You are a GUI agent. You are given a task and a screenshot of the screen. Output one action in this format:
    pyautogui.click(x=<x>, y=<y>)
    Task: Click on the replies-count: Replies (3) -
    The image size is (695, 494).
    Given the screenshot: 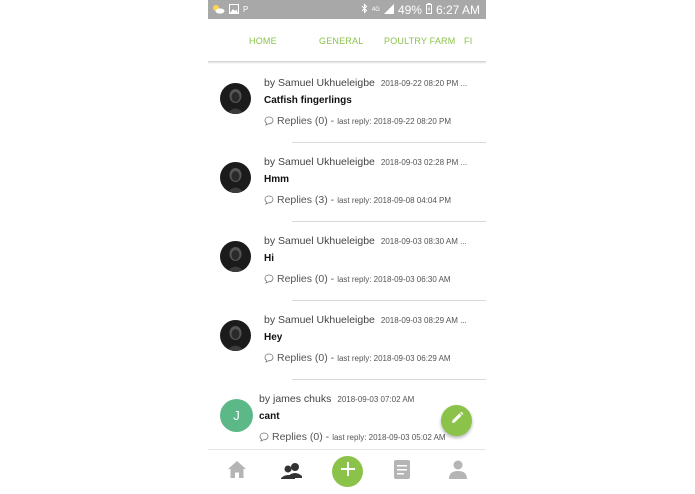 What is the action you would take?
    pyautogui.click(x=306, y=200)
    